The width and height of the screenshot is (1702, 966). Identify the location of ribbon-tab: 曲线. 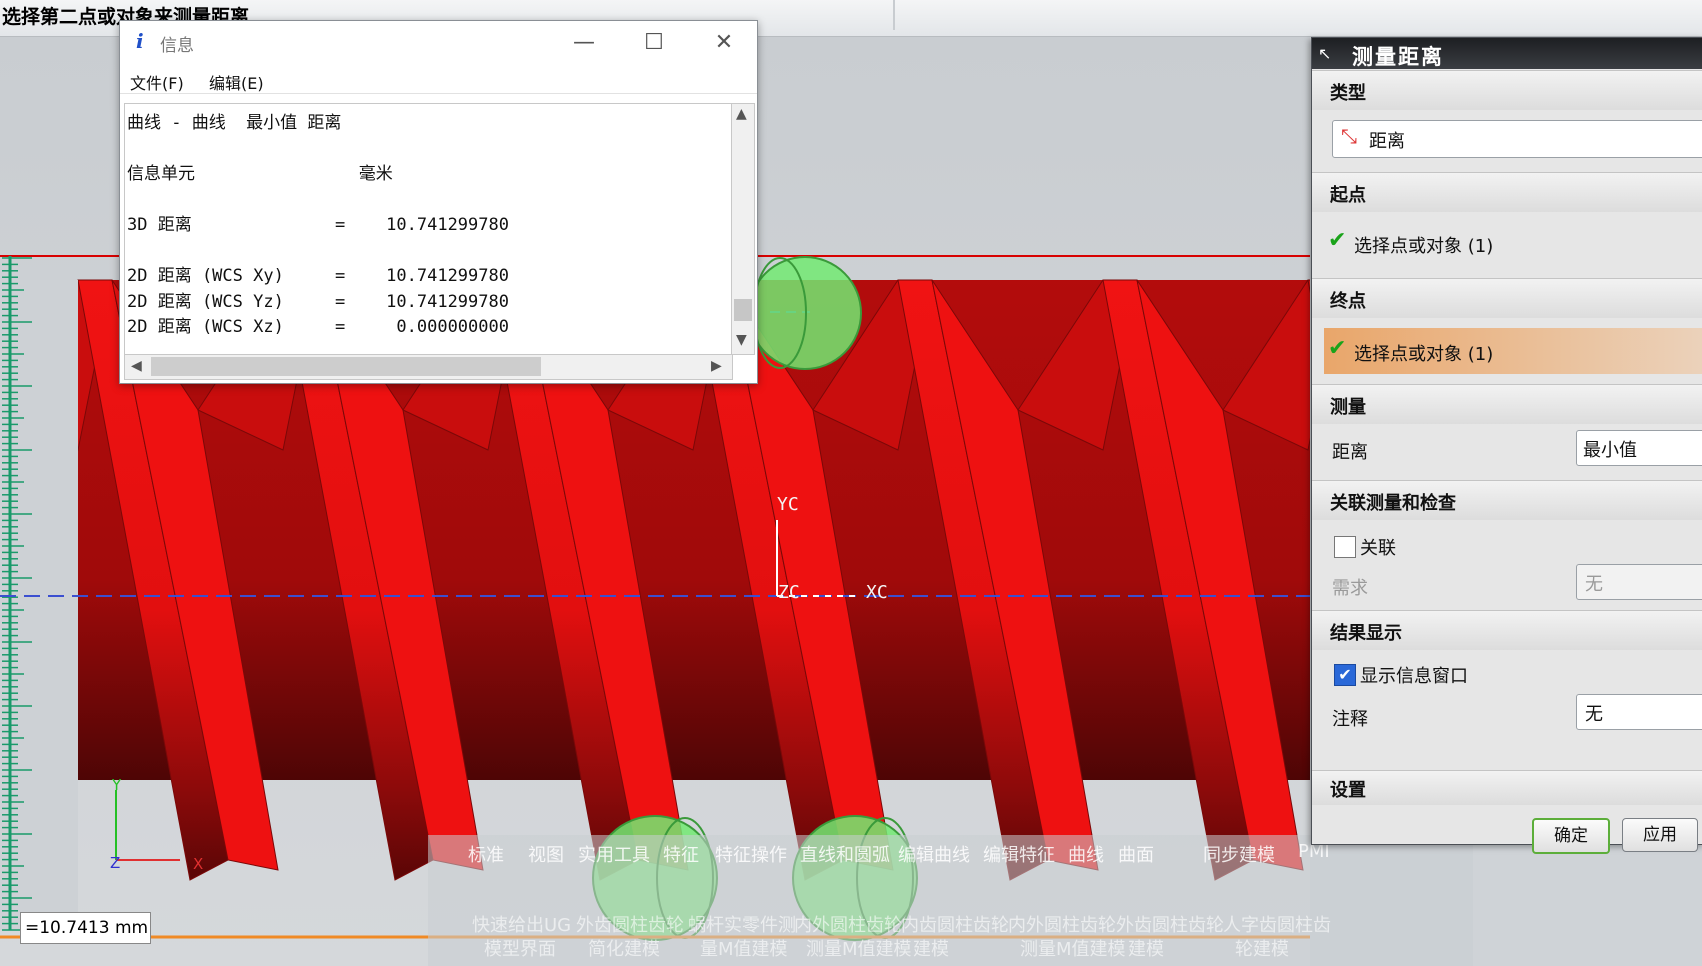
(1086, 854).